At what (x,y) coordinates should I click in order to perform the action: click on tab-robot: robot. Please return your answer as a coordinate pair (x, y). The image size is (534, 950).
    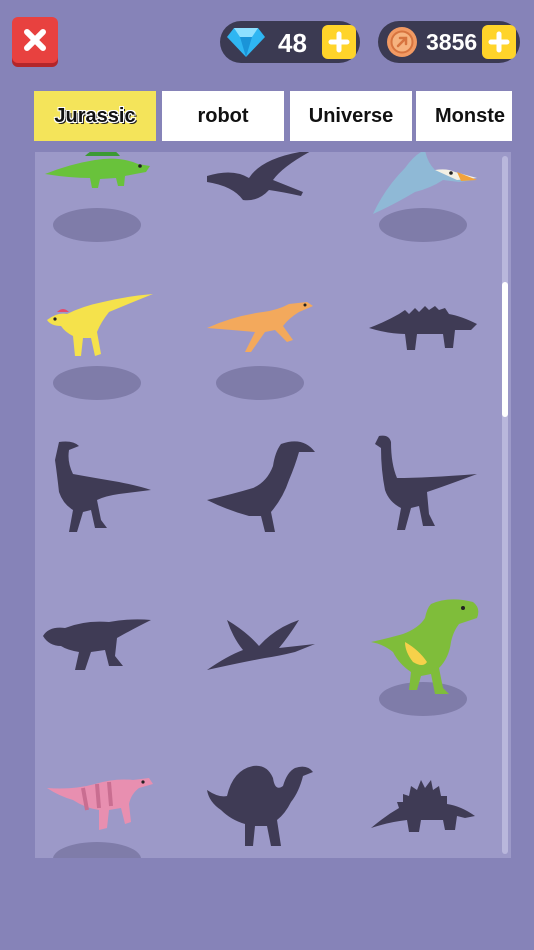
    Looking at the image, I should click on (223, 116).